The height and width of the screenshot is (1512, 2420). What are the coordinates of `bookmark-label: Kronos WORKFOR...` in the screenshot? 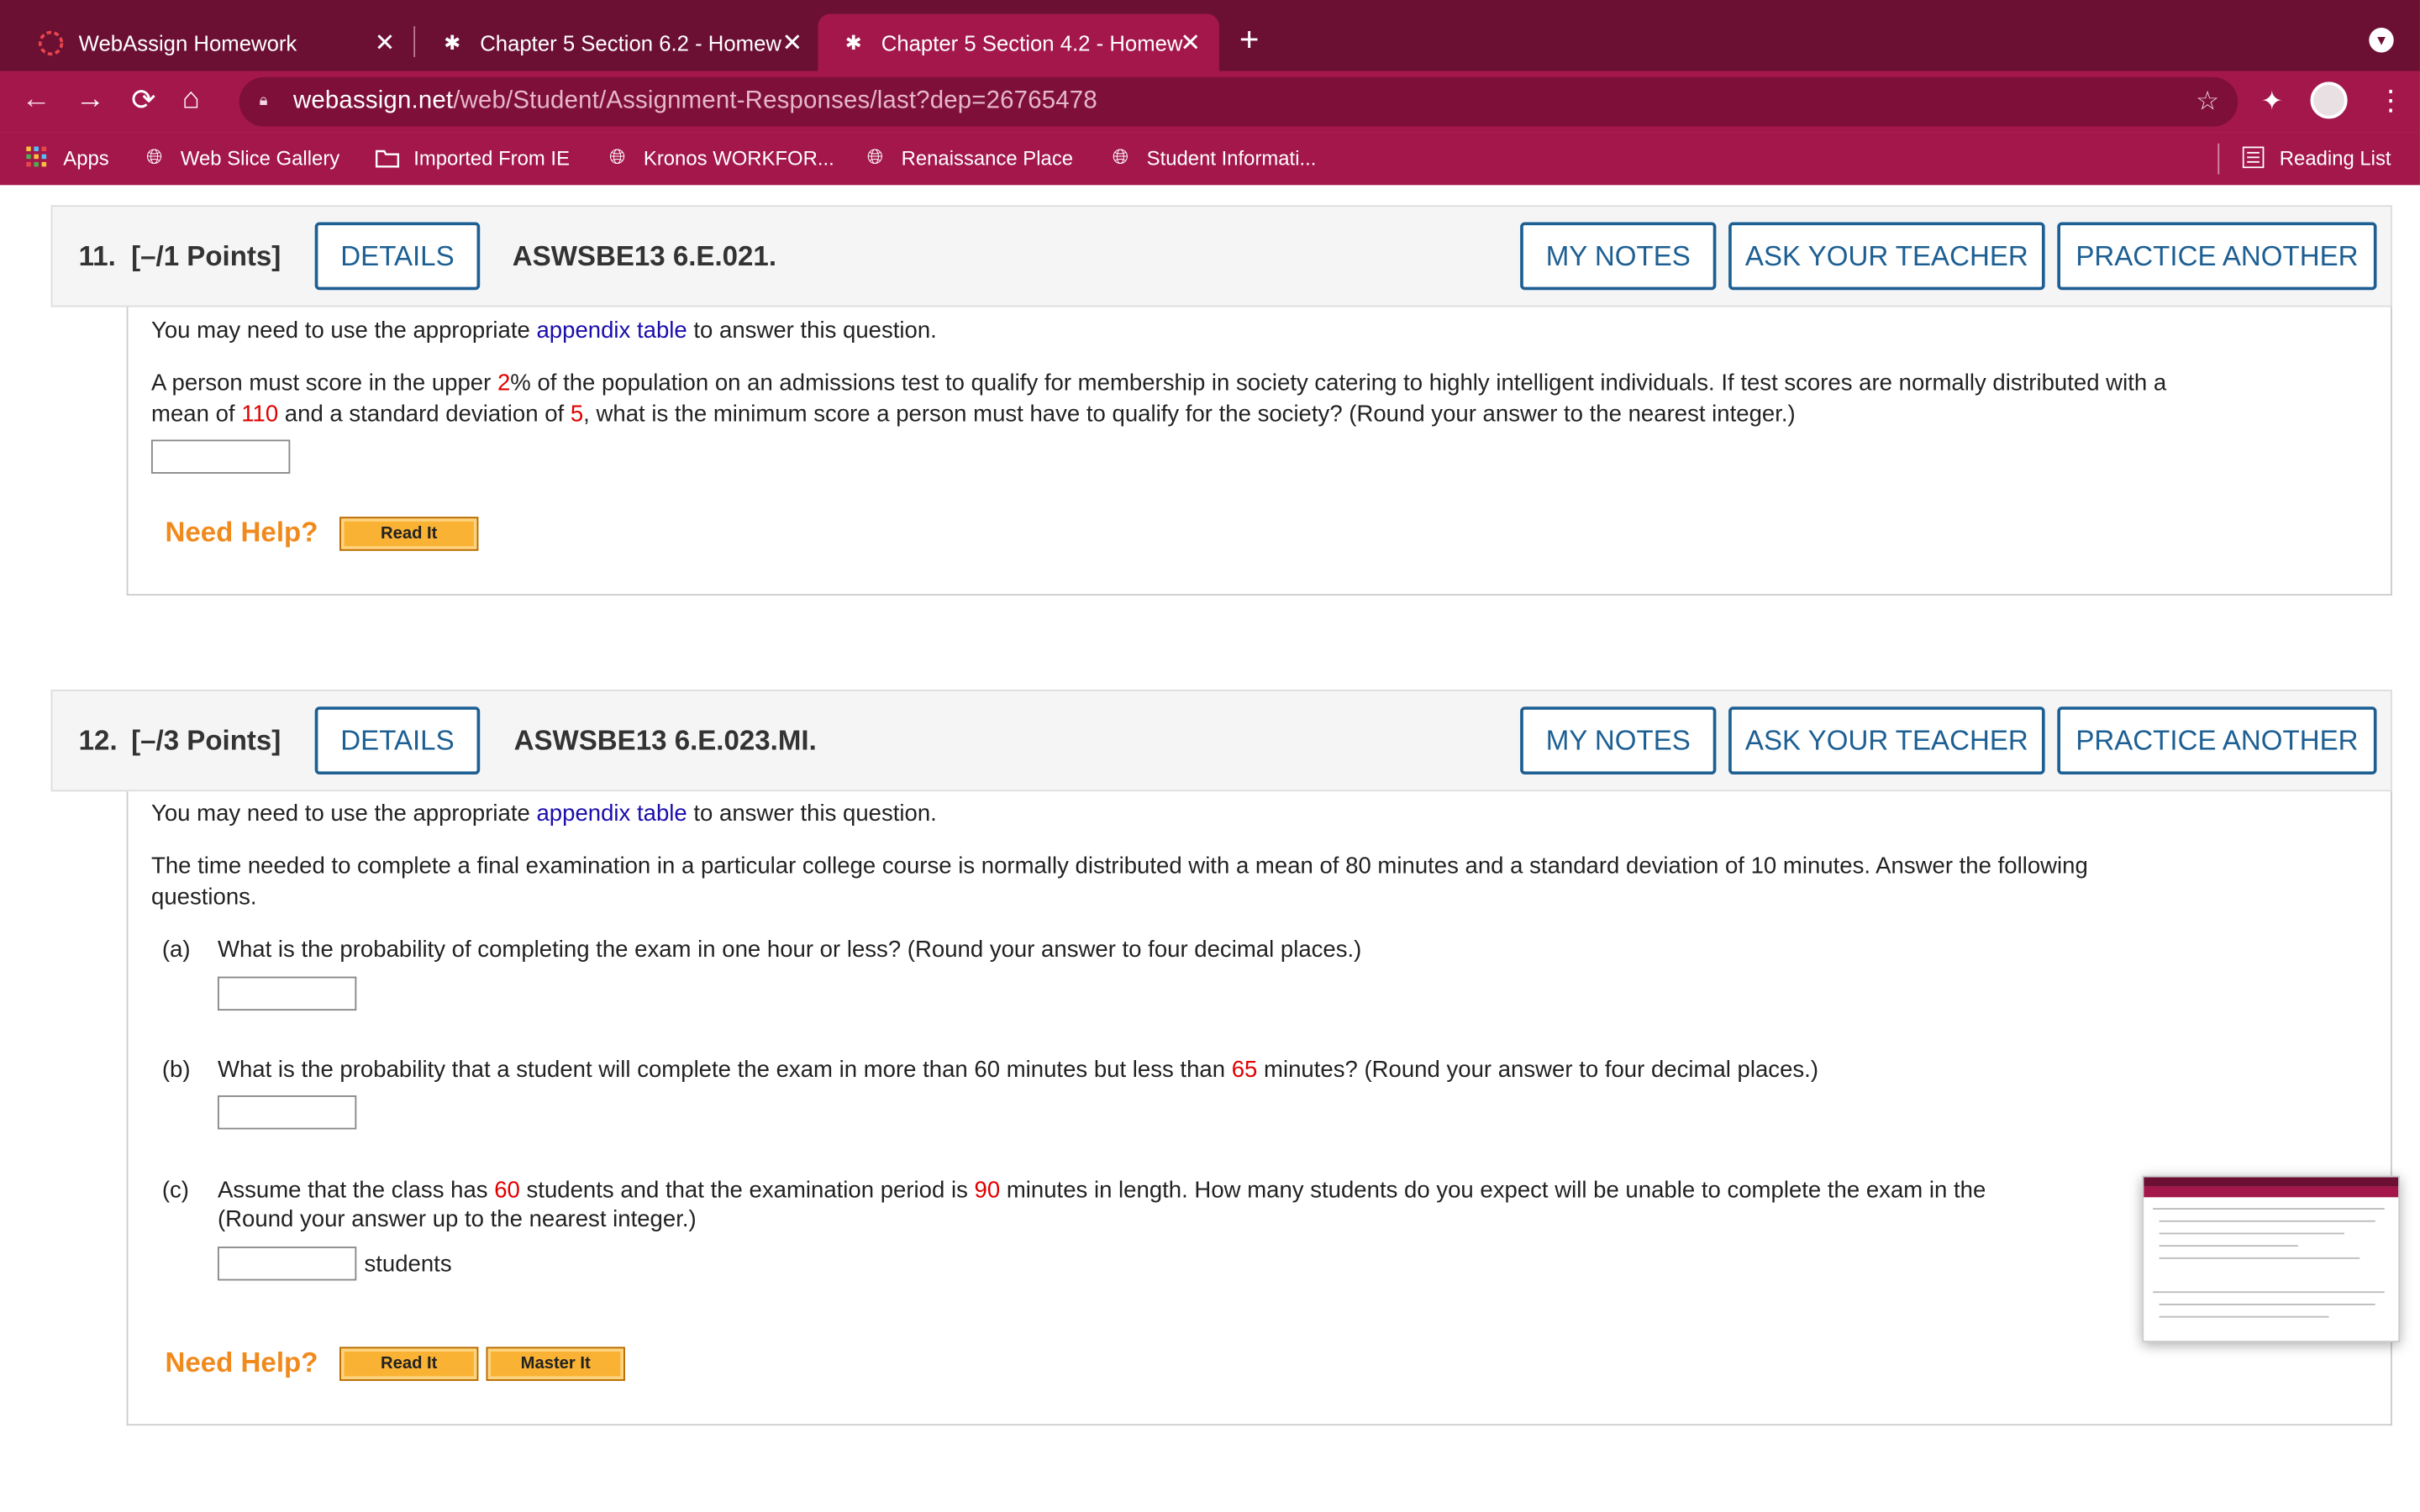 It's located at (738, 157).